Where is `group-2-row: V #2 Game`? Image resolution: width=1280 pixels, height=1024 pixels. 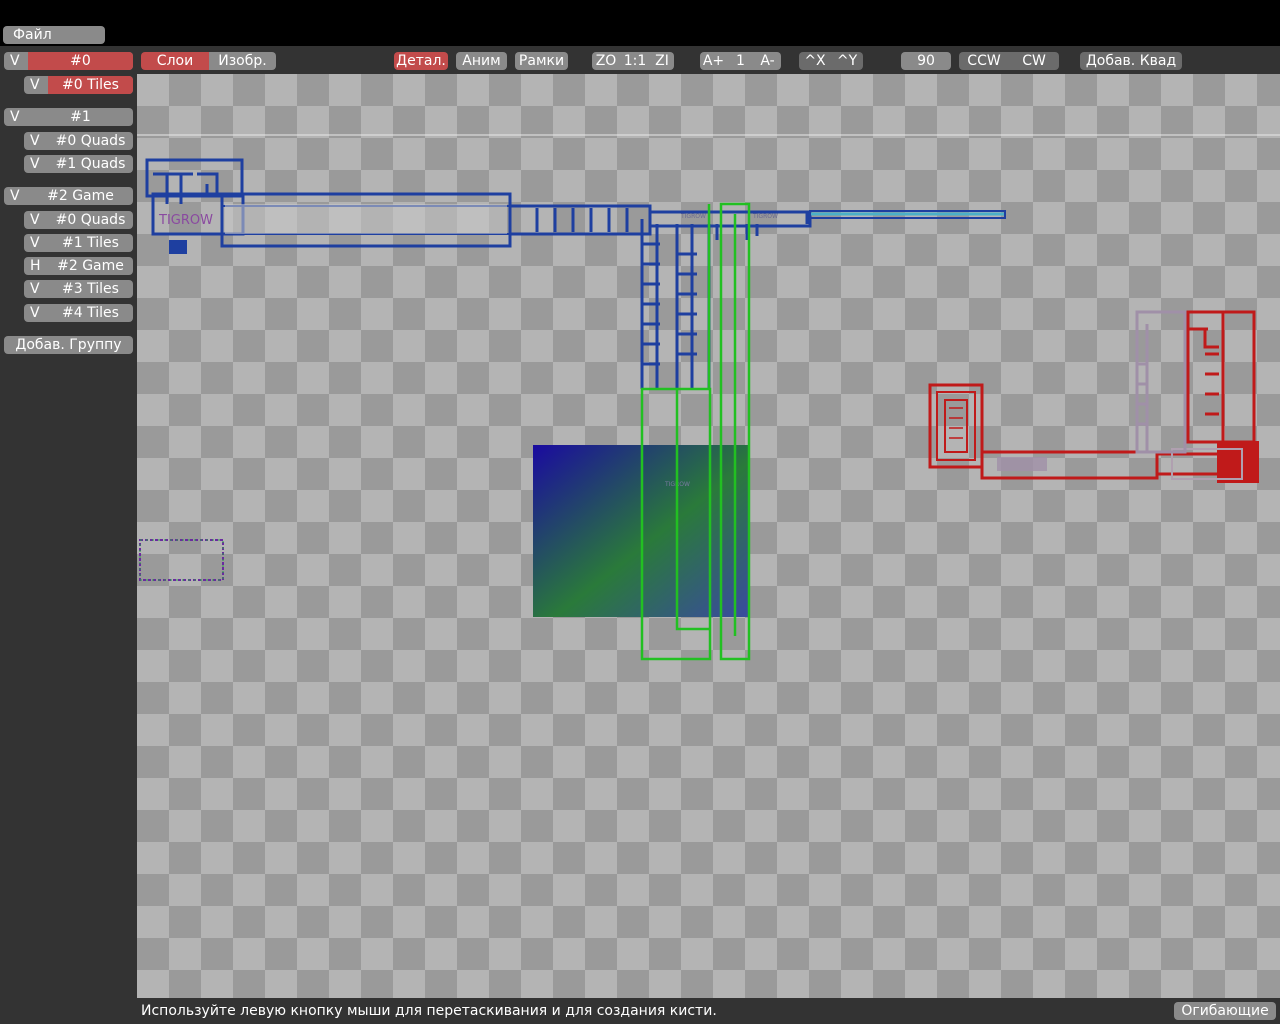 group-2-row: V #2 Game is located at coordinates (68, 196).